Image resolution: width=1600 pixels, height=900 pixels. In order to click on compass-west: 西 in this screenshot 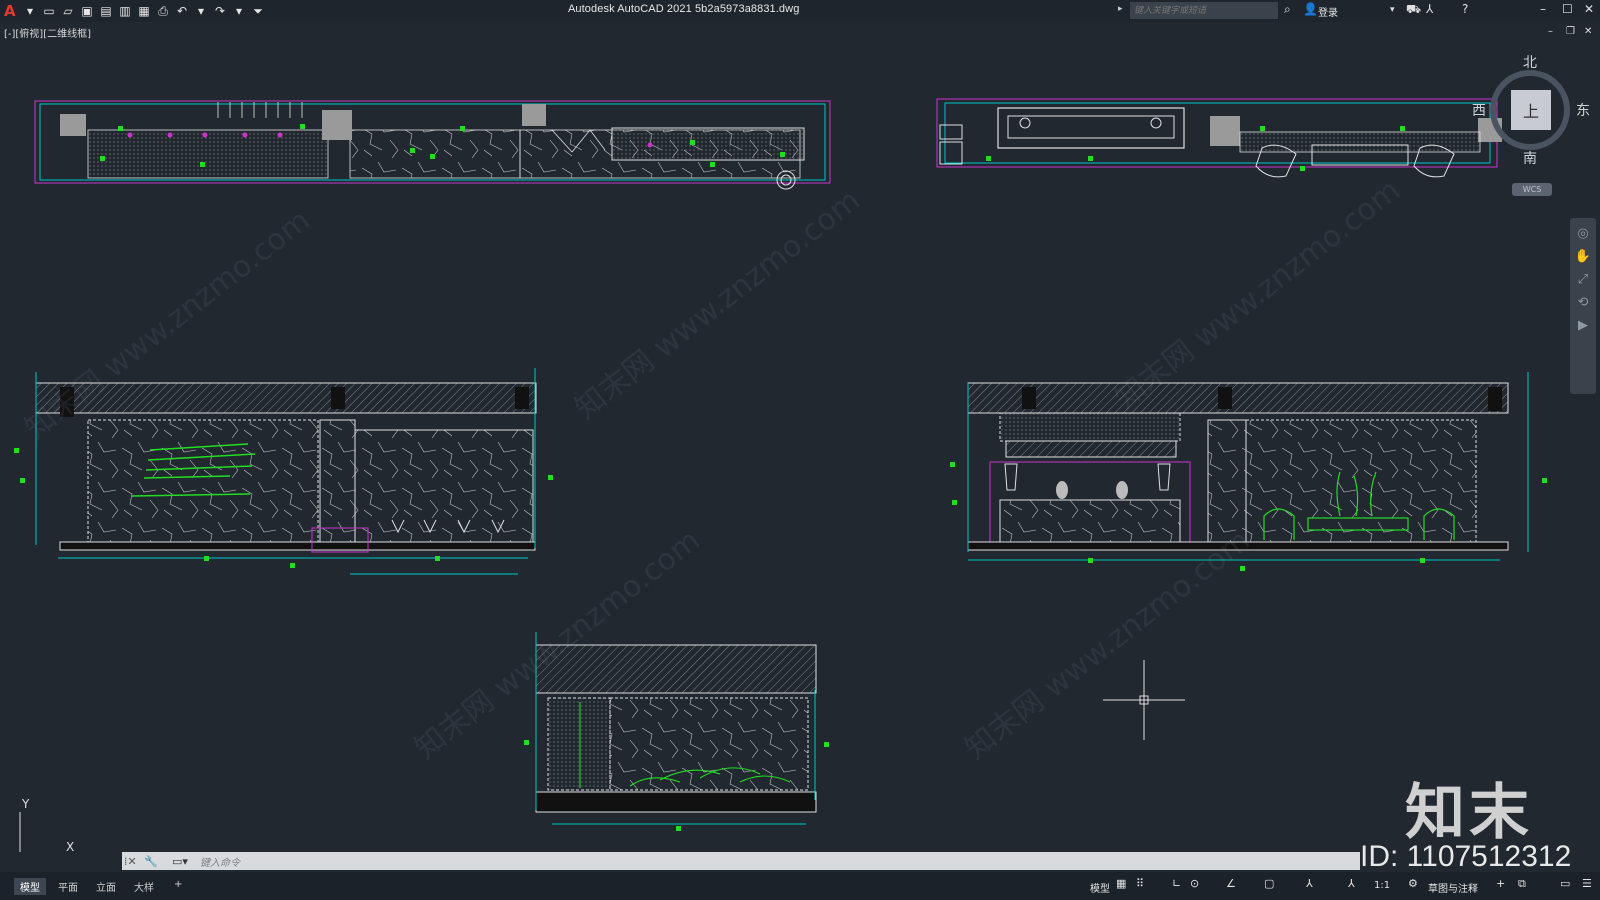, I will do `click(1479, 110)`.